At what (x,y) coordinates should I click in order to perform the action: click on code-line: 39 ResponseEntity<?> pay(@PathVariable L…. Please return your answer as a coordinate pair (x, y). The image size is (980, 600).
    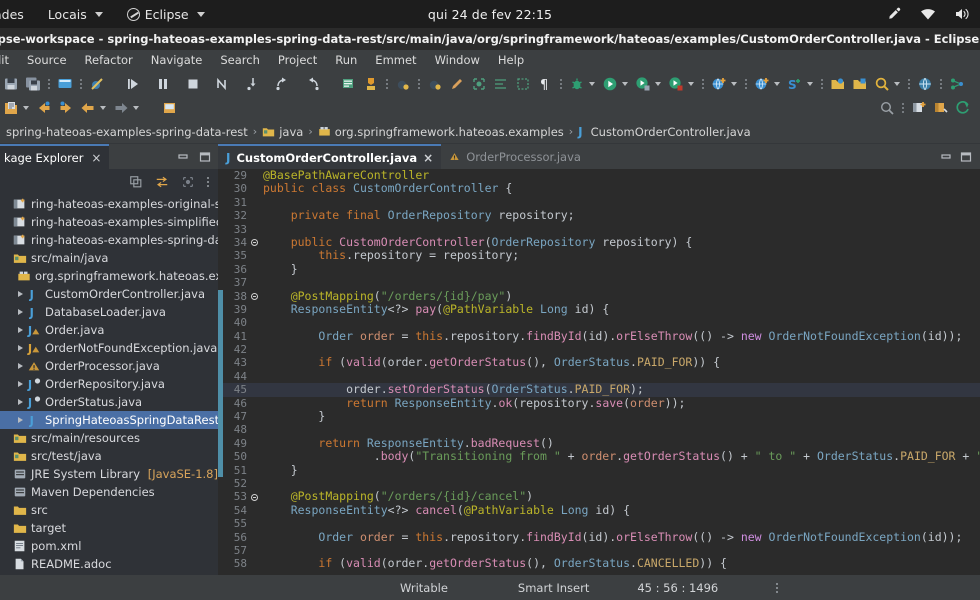
    Looking at the image, I should click on (599, 309).